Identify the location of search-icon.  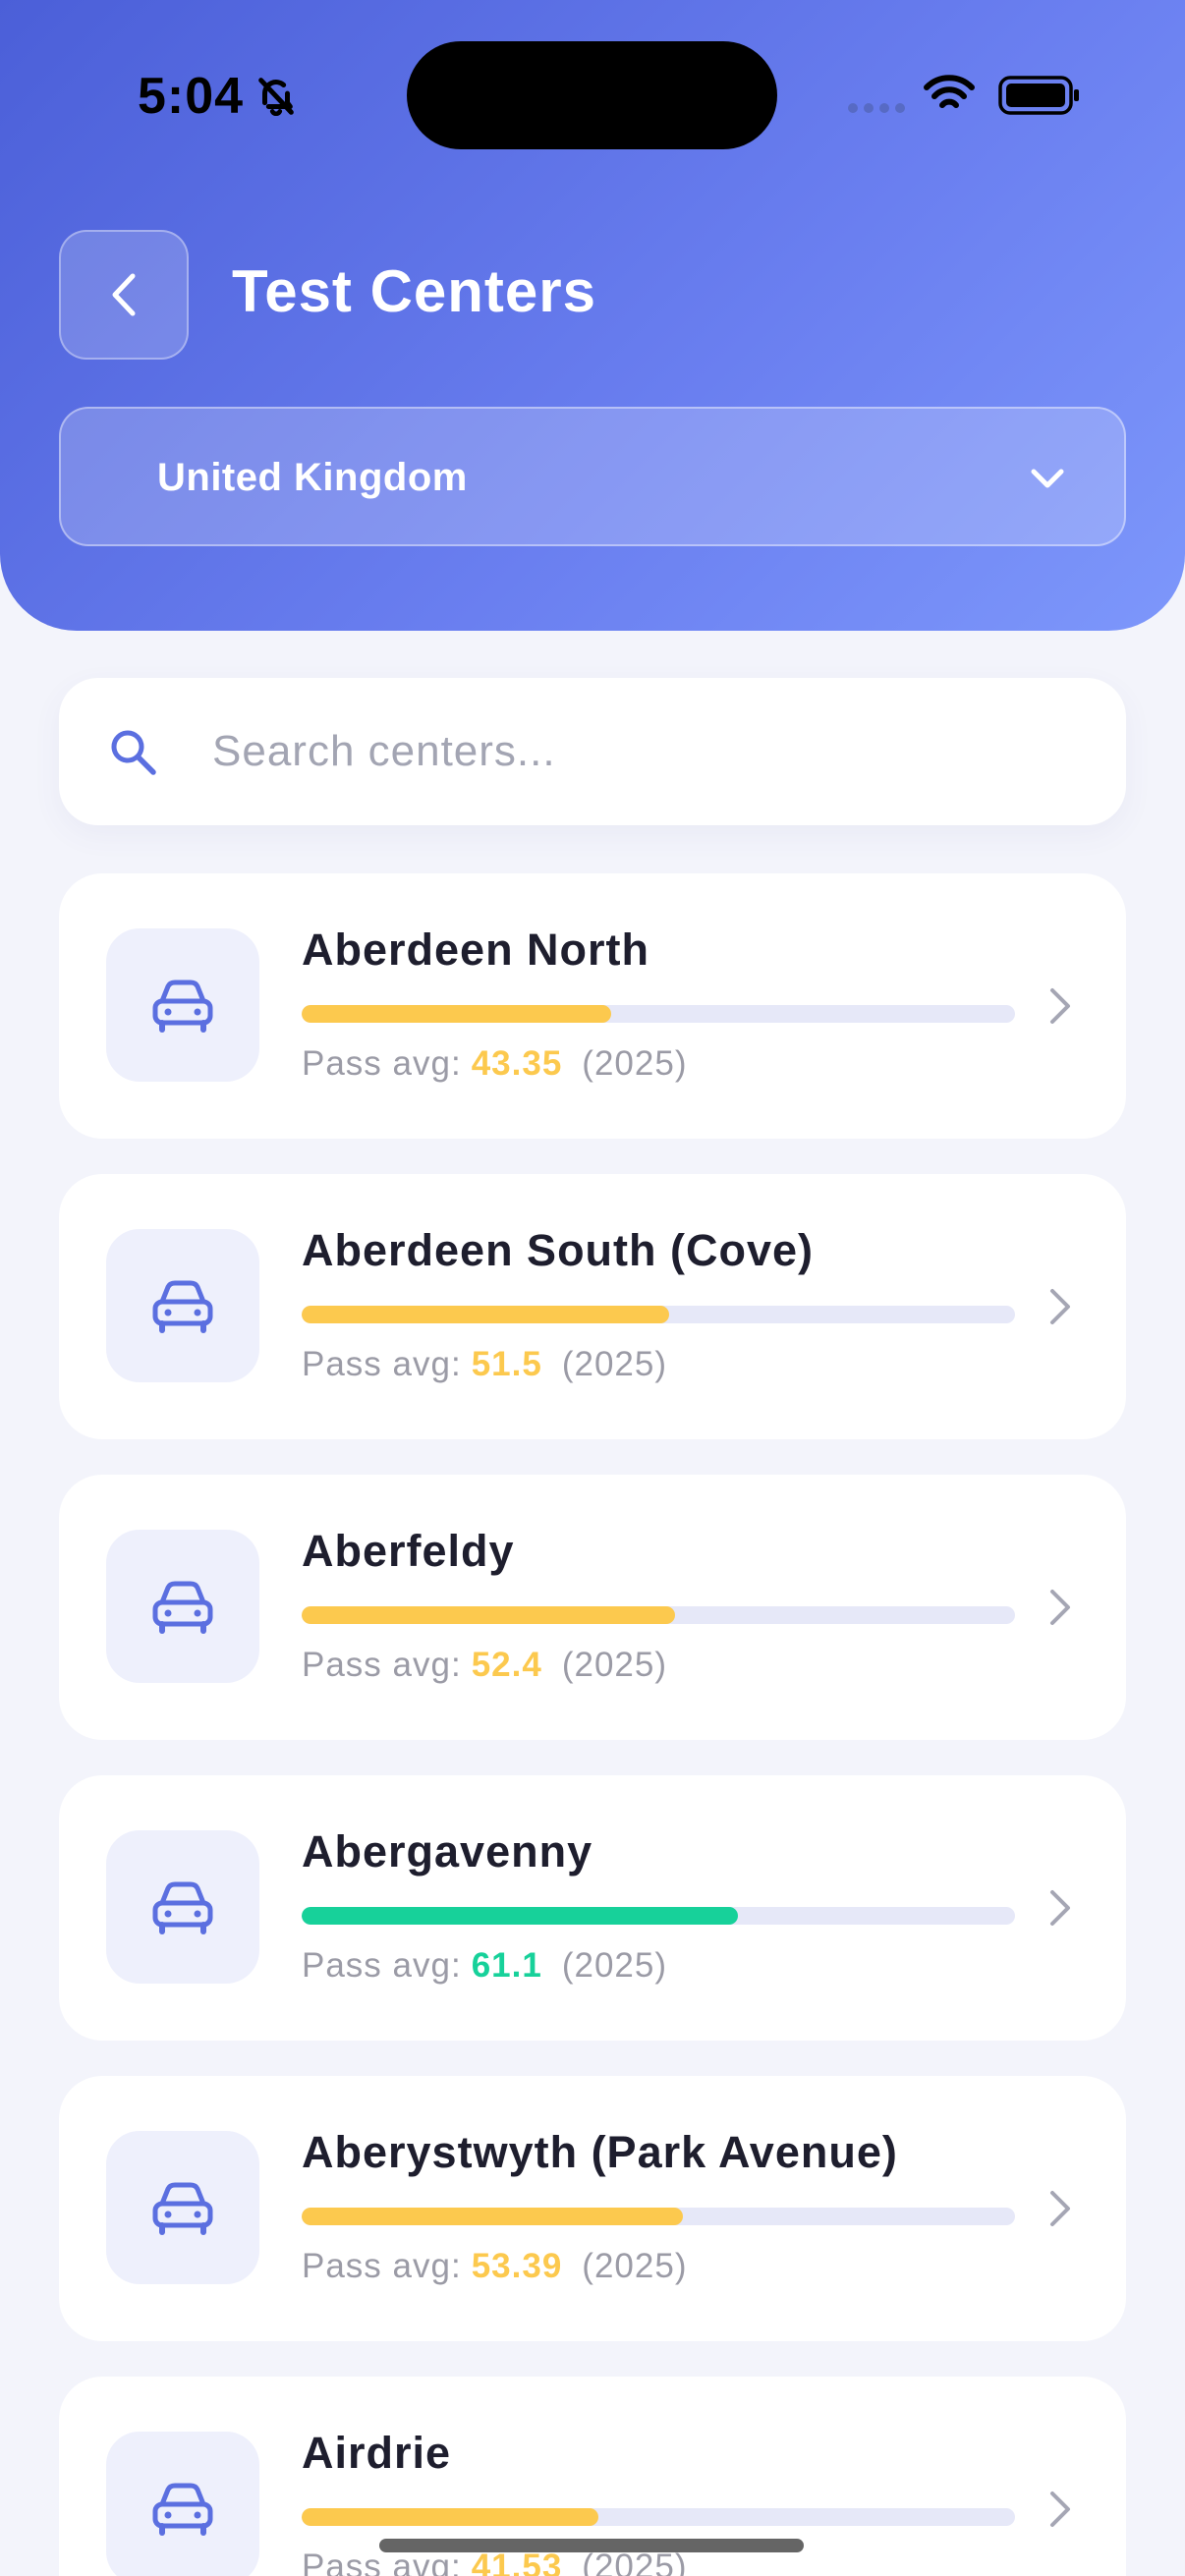
(134, 752).